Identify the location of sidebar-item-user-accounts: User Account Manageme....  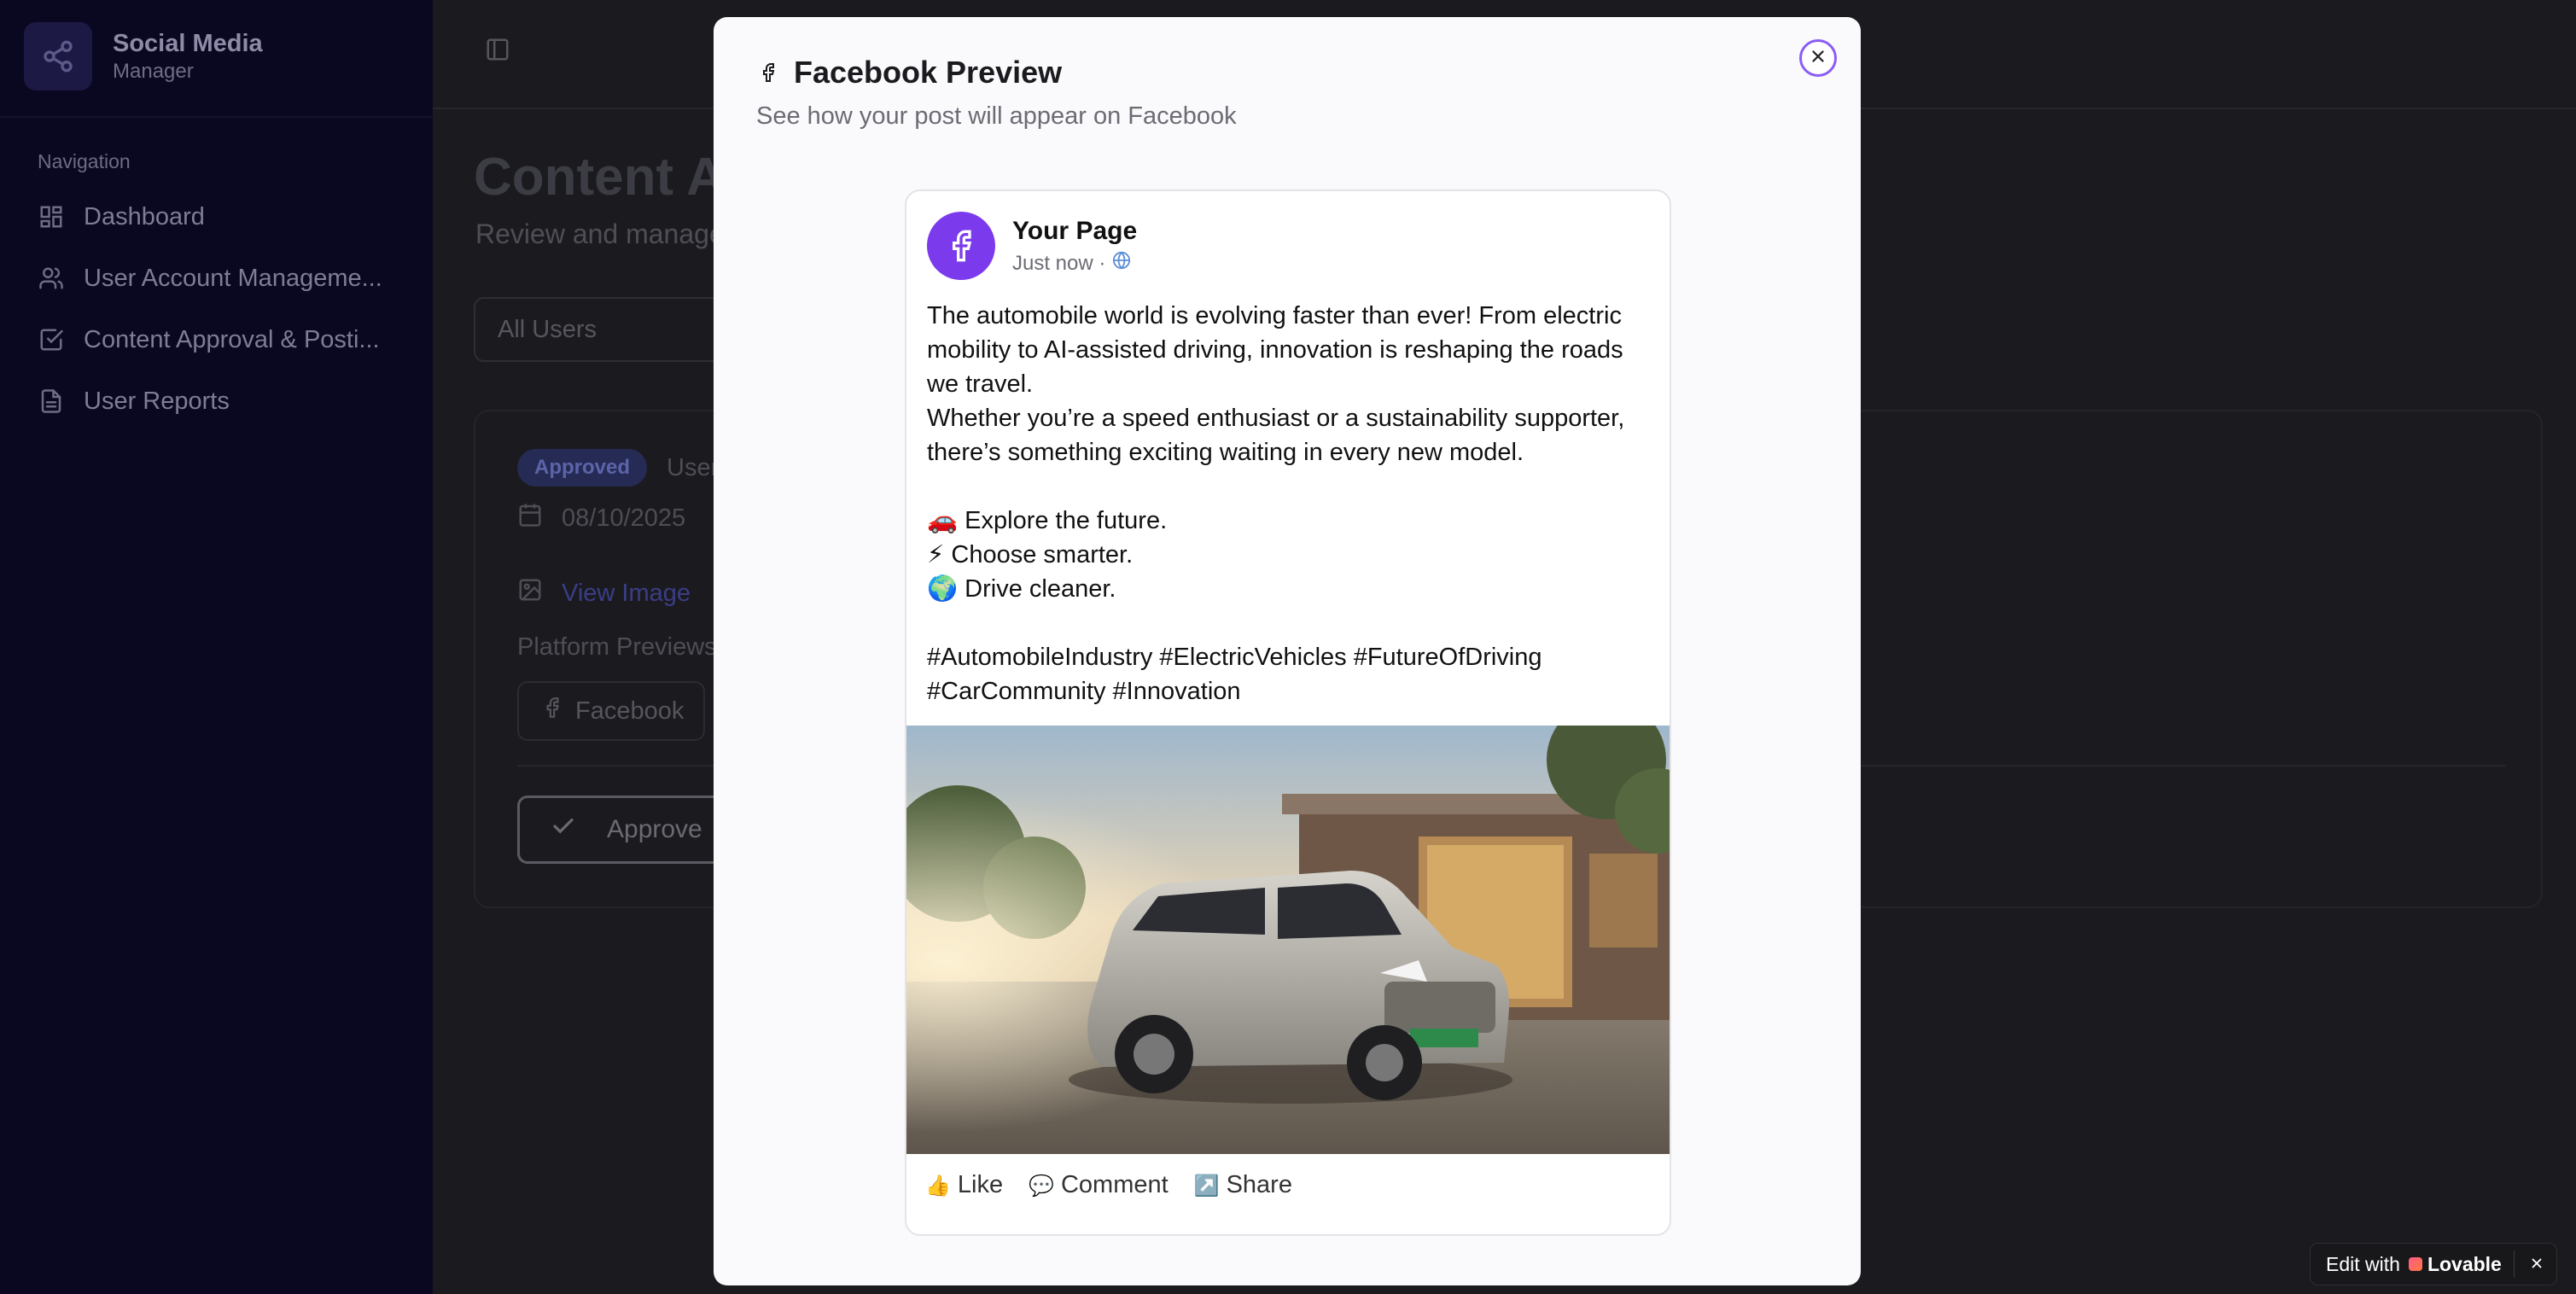
(210, 278).